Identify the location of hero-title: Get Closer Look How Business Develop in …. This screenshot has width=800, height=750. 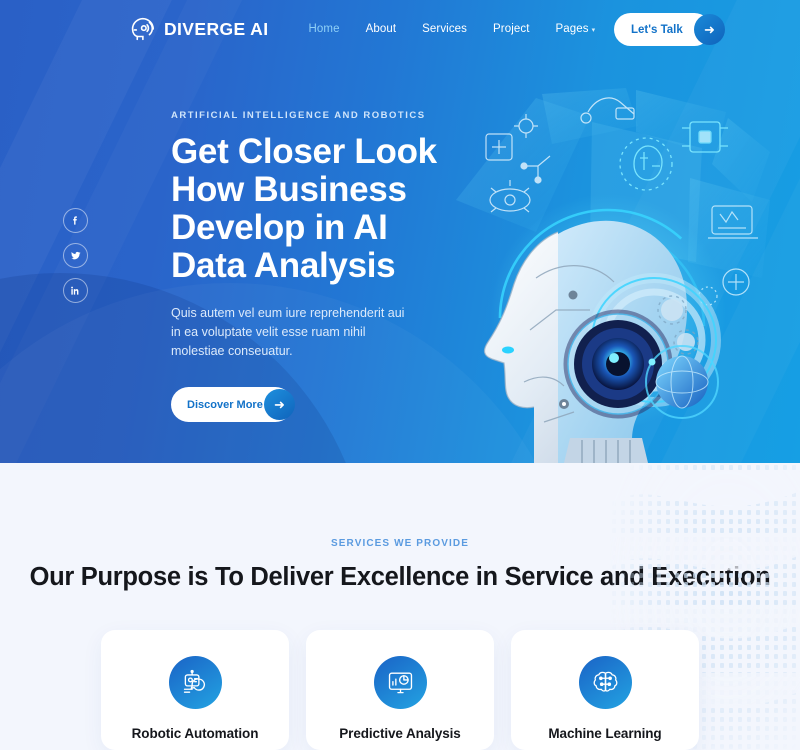
(304, 208).